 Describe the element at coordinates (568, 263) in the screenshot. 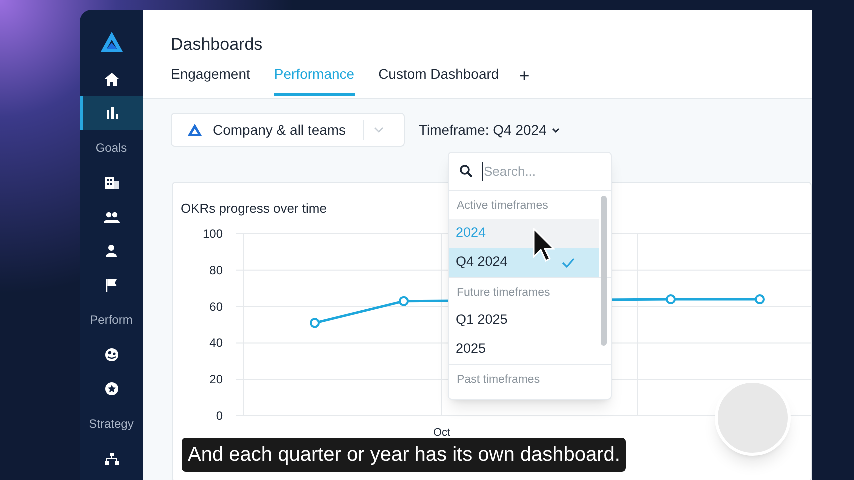

I see `check-icon` at that location.